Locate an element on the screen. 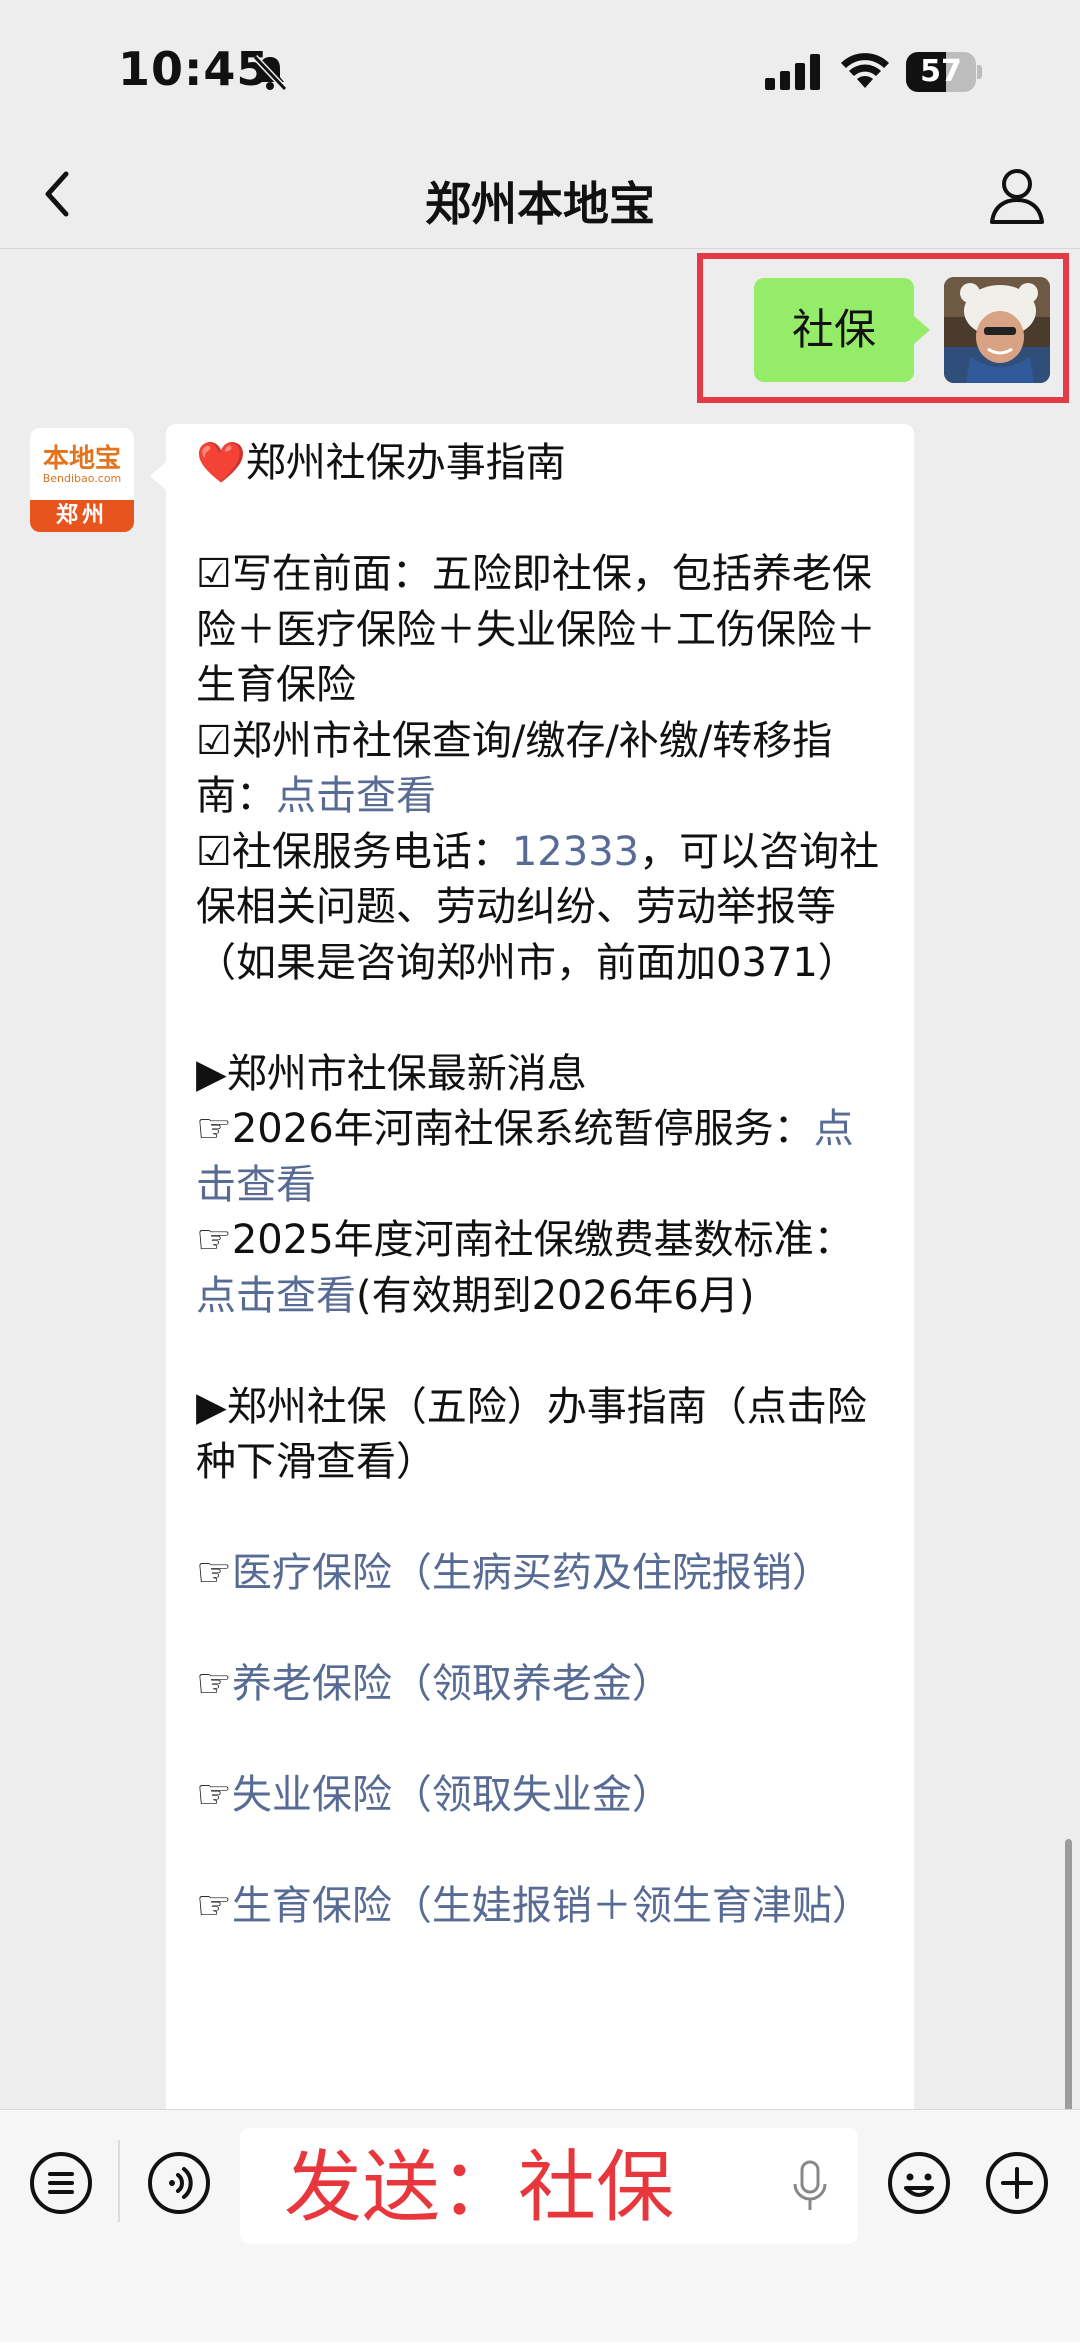  voice-input-icon is located at coordinates (179, 2183).